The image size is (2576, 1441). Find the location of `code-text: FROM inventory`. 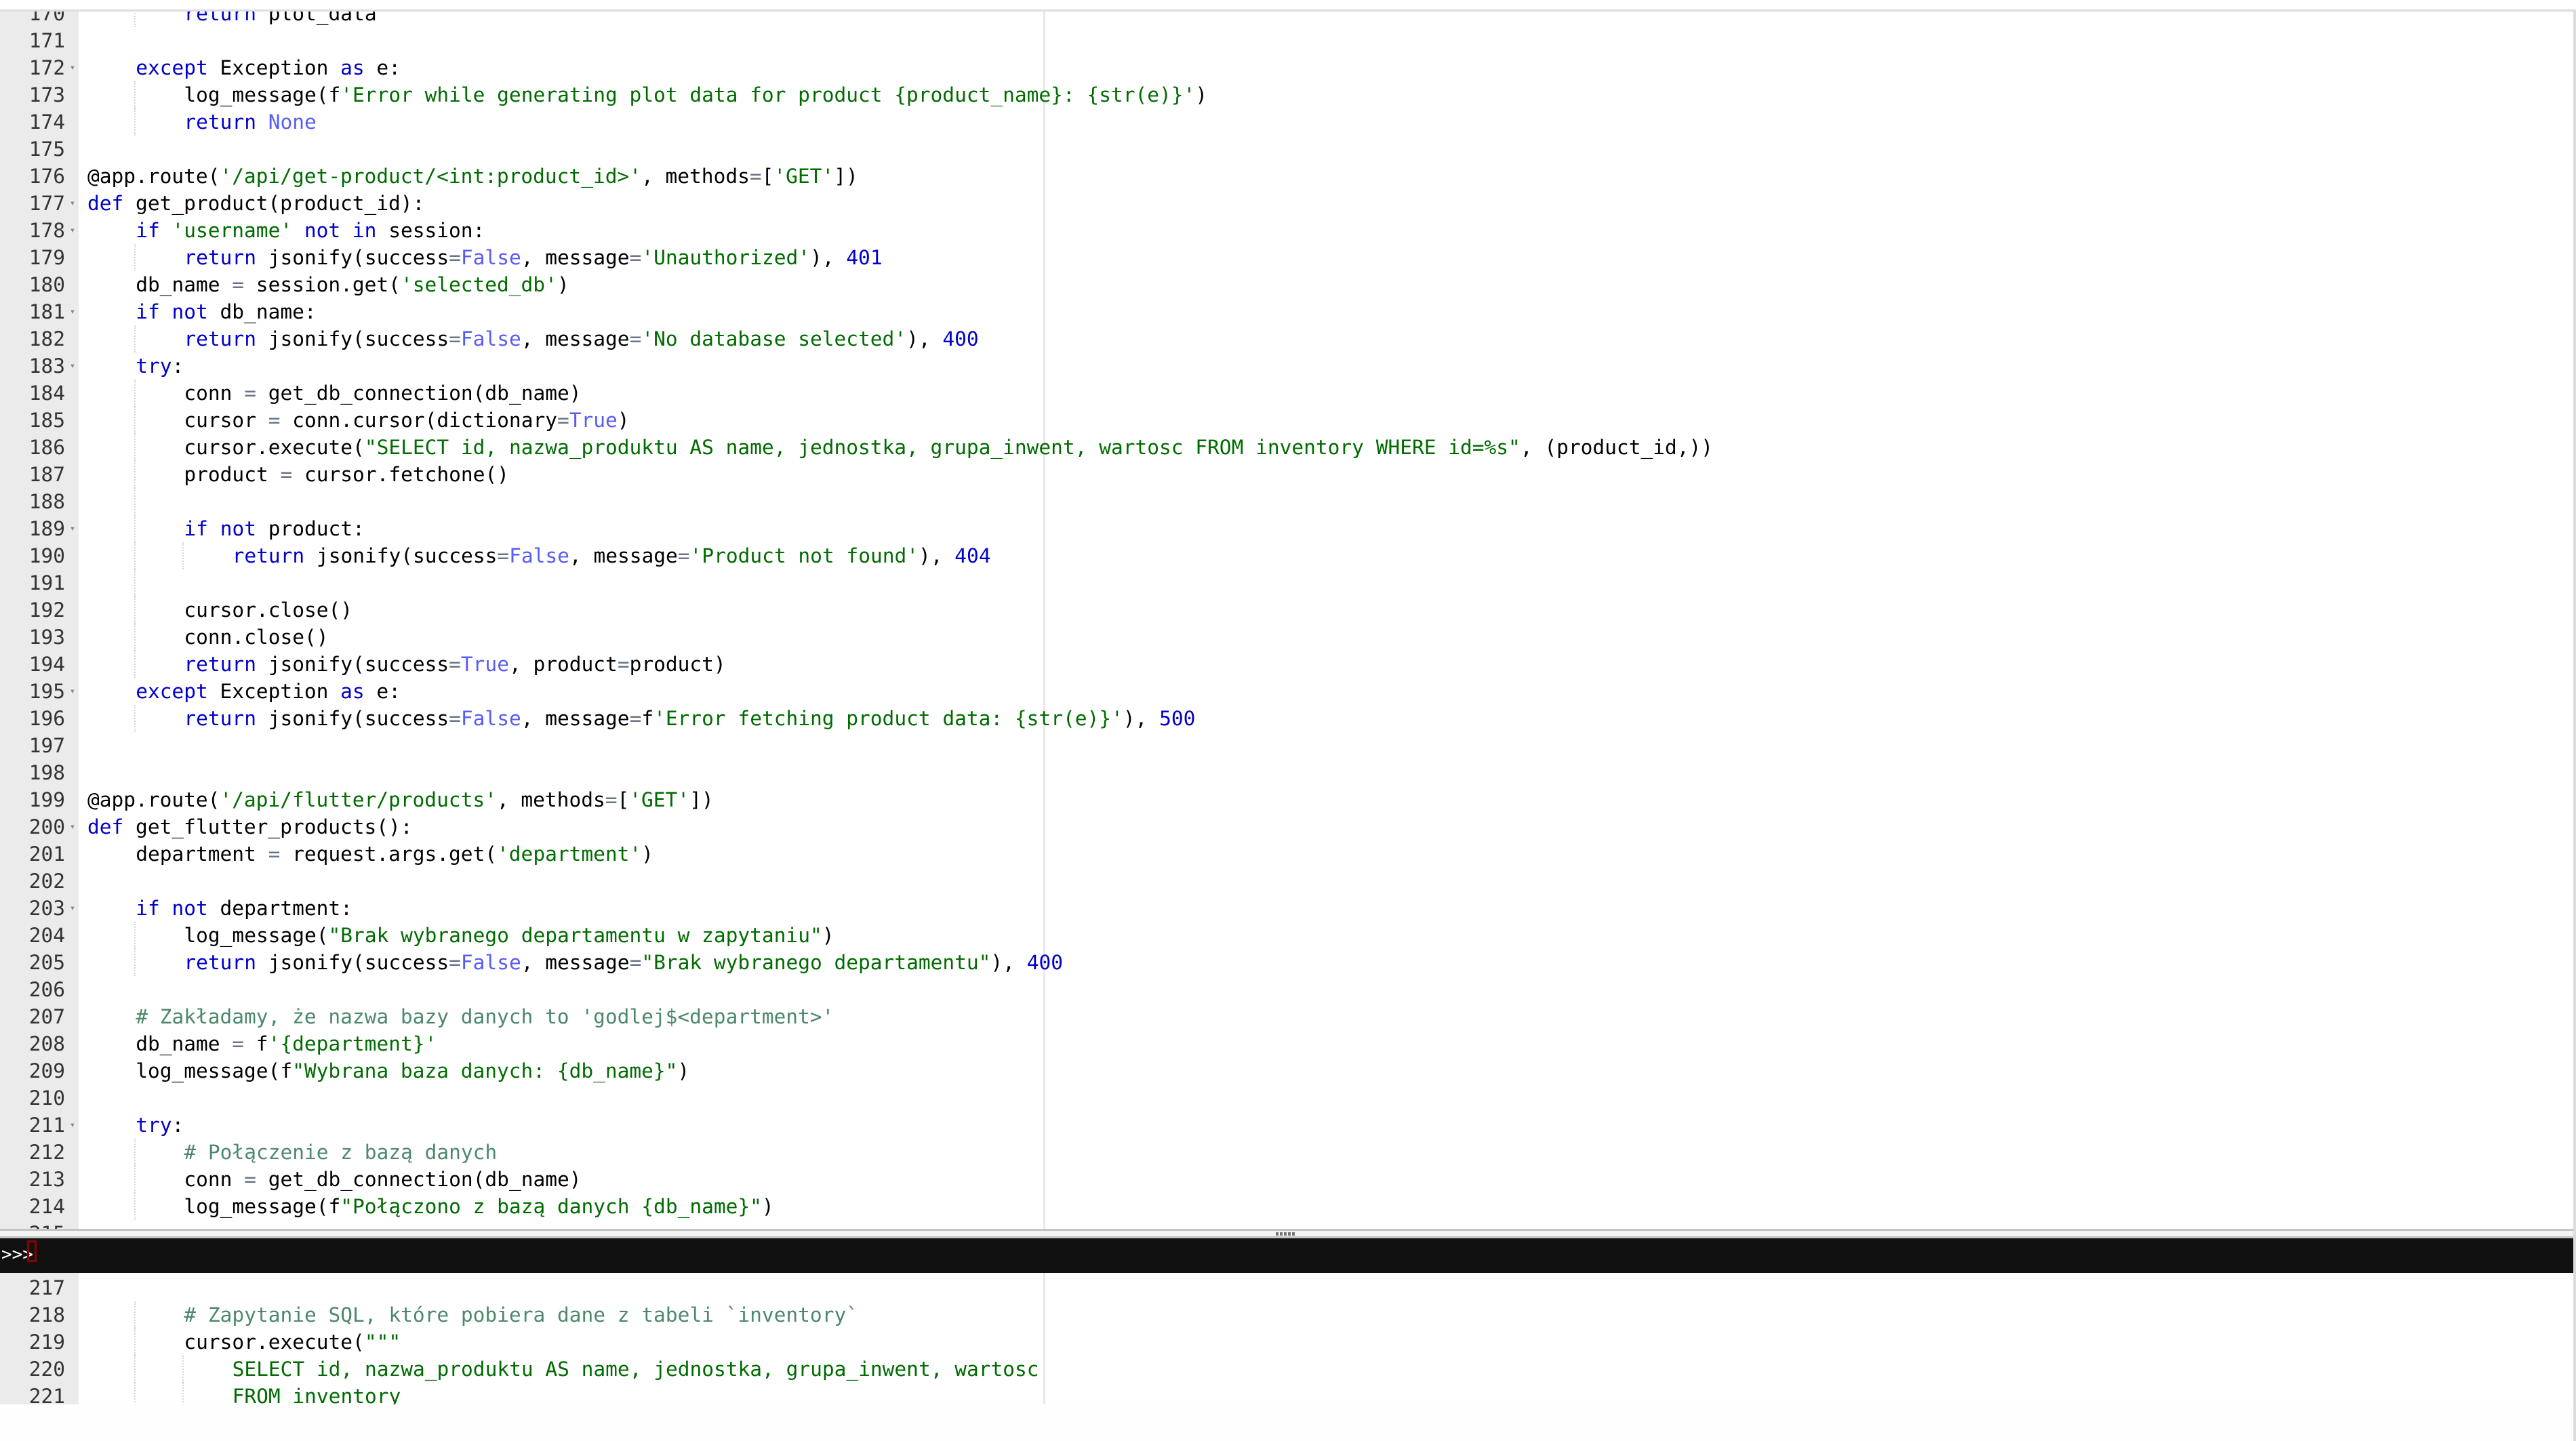

code-text: FROM inventory is located at coordinates (317, 1393).